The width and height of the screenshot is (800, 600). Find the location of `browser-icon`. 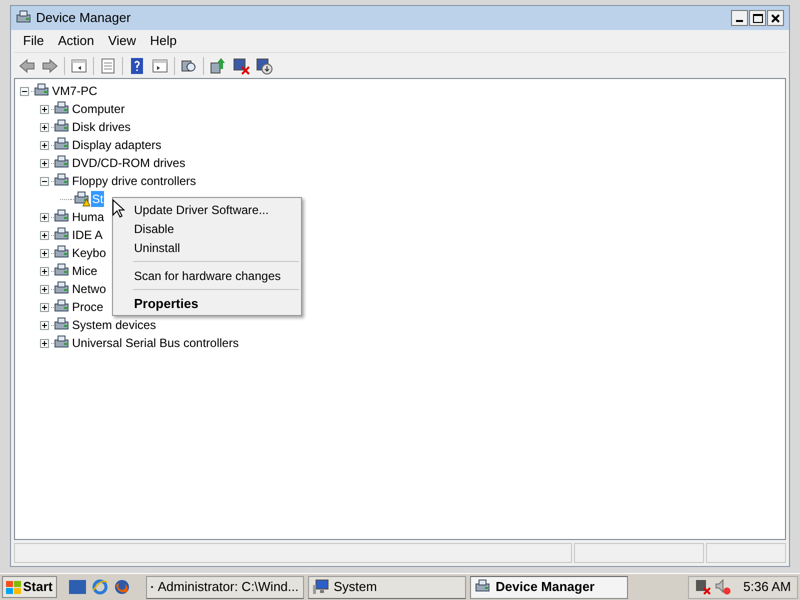

browser-icon is located at coordinates (100, 587).